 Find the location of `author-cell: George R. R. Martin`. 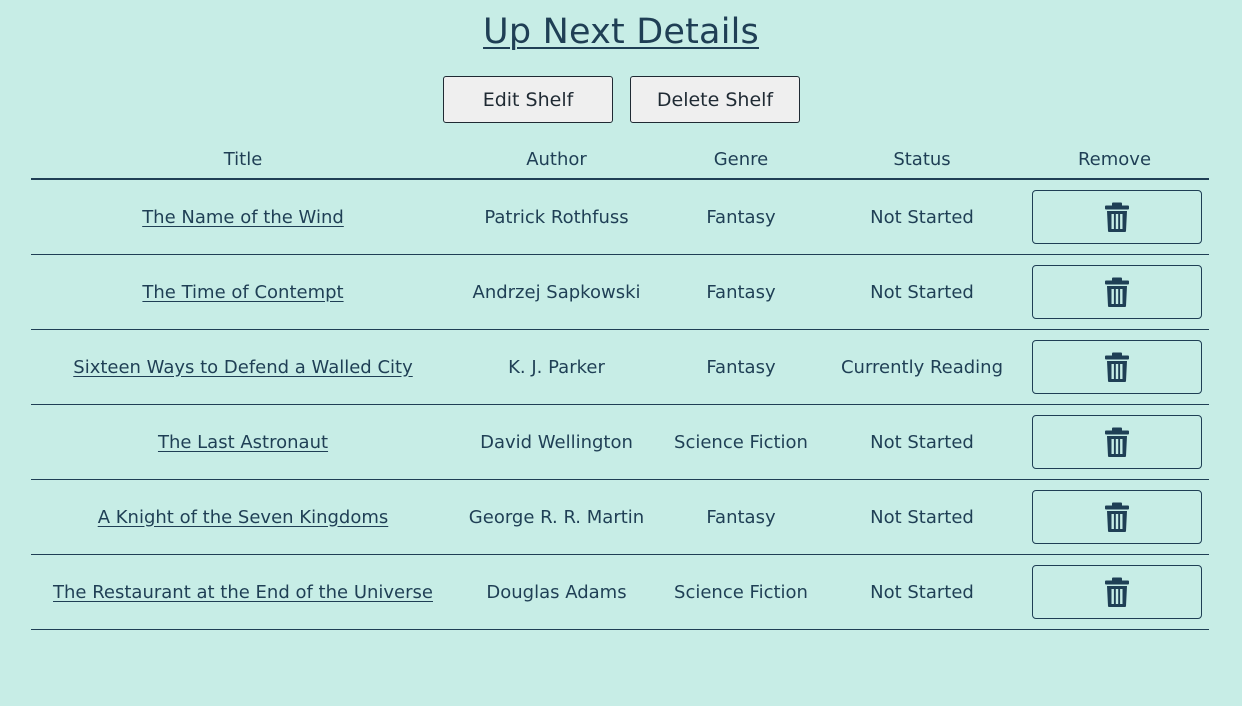

author-cell: George R. R. Martin is located at coordinates (556, 517).